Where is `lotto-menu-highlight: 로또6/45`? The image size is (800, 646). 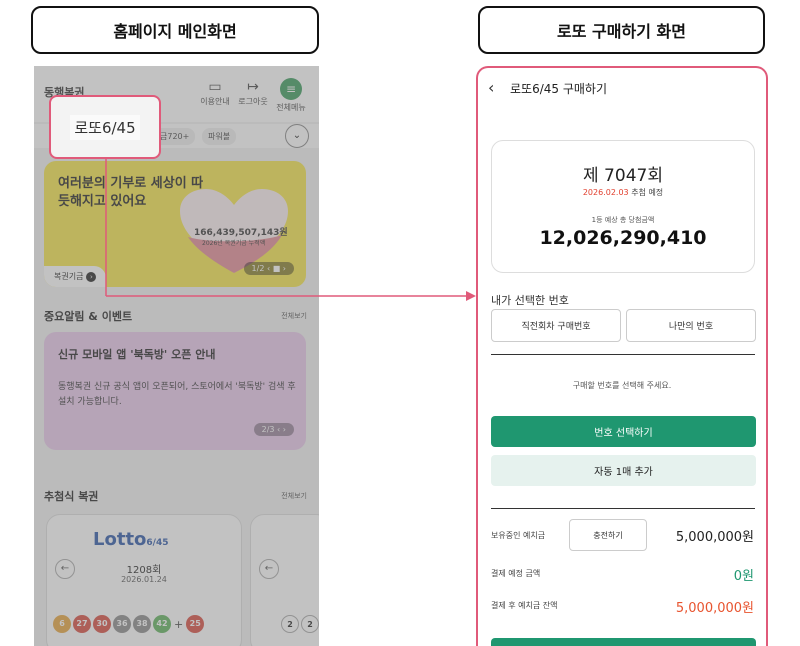 lotto-menu-highlight: 로또6/45 is located at coordinates (105, 127).